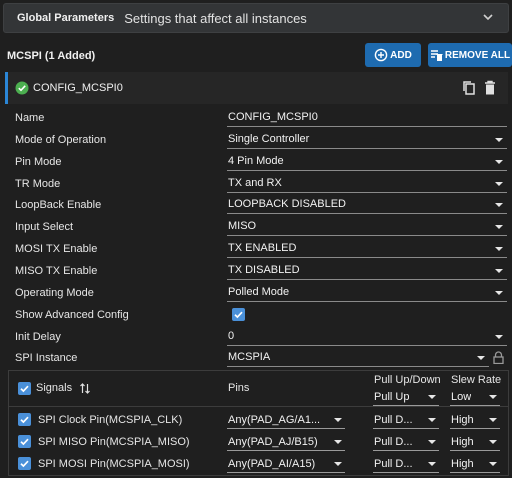 The width and height of the screenshot is (512, 478). I want to click on remove-all-button-label: REMOVE ALL, so click(477, 55).